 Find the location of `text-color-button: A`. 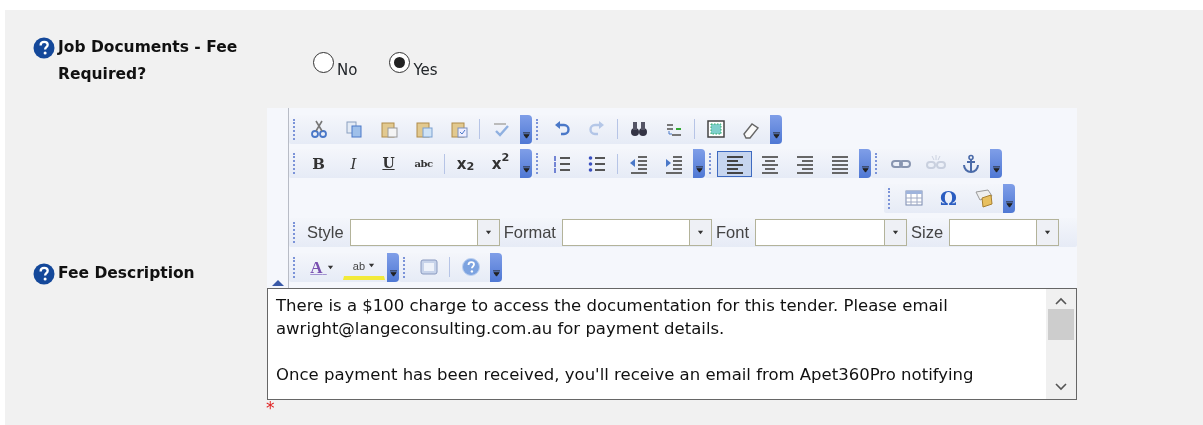

text-color-button: A is located at coordinates (322, 267).